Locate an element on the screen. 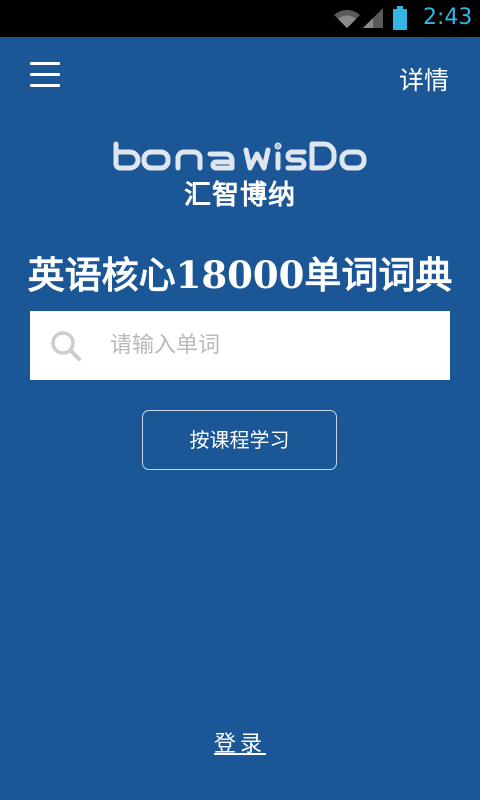 Image resolution: width=480 pixels, height=800 pixels. login-link: 登录 is located at coordinates (240, 745).